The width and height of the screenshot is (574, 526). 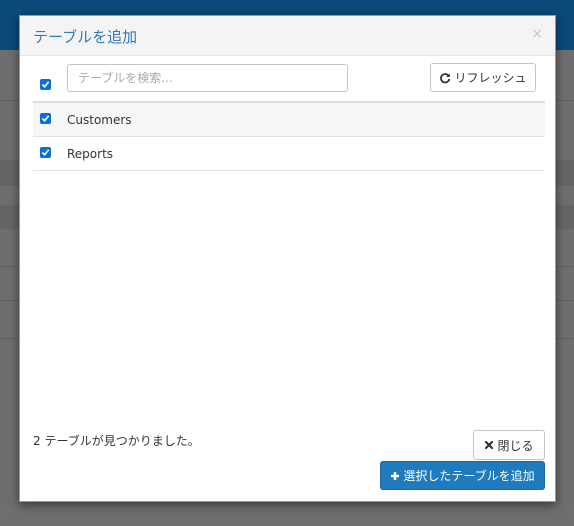 What do you see at coordinates (537, 34) in the screenshot?
I see `close-icon: ×` at bounding box center [537, 34].